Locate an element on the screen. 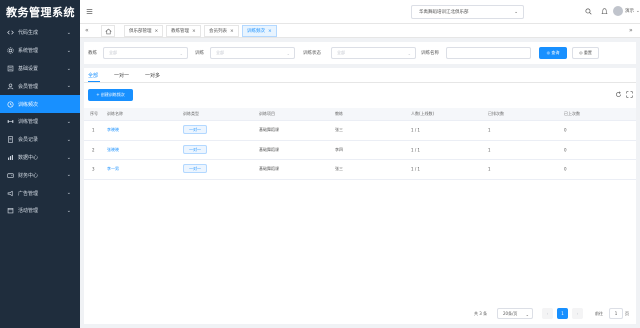  page-jump-input: 1 is located at coordinates (616, 313).